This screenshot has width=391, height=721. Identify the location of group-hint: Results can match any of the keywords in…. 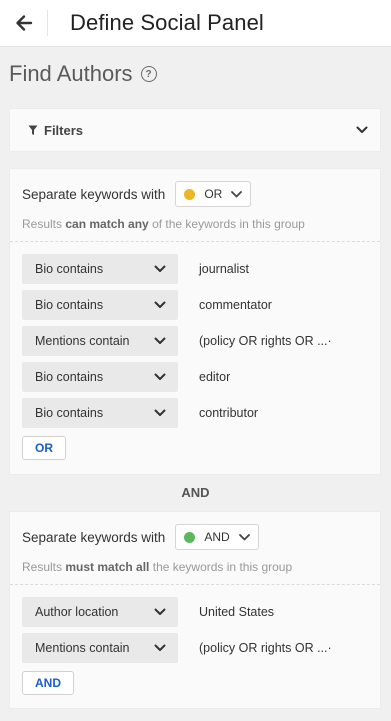
(195, 224).